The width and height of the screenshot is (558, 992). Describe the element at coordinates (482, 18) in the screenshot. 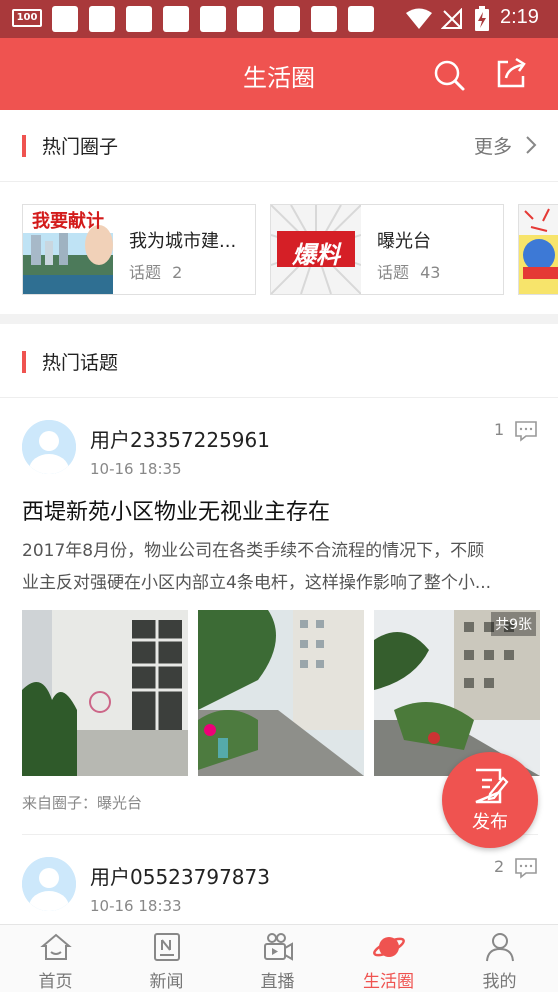

I see `battery-charging-icon` at that location.